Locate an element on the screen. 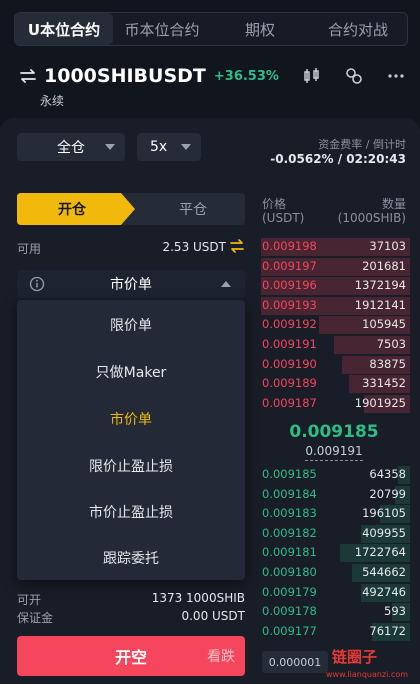 The image size is (420, 684). qty-header: 数量 is located at coordinates (393, 204).